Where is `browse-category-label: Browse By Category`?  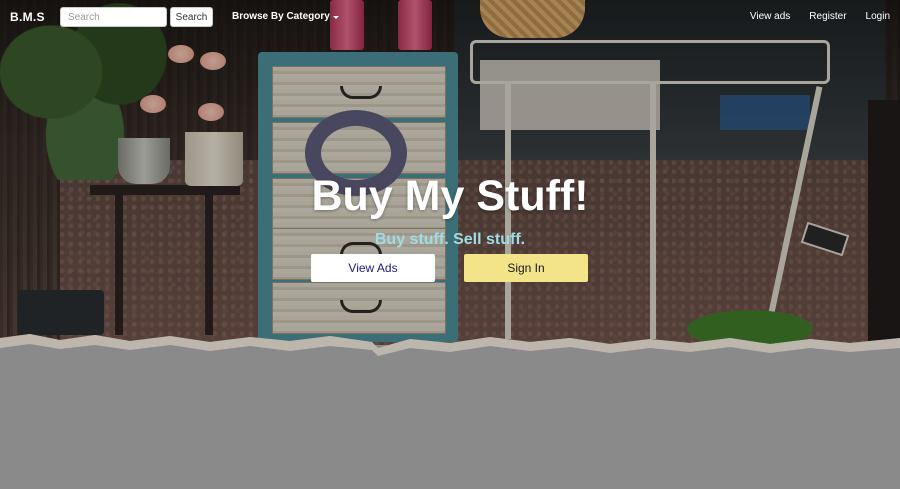
browse-category-label: Browse By Category is located at coordinates (281, 16).